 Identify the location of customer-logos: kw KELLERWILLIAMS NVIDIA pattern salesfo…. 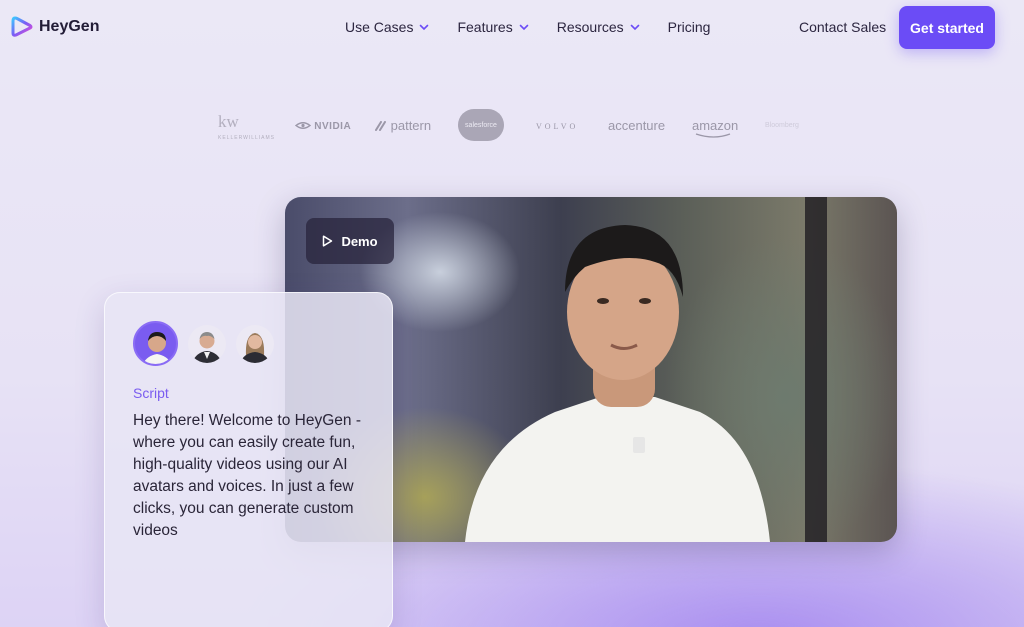
(530, 127).